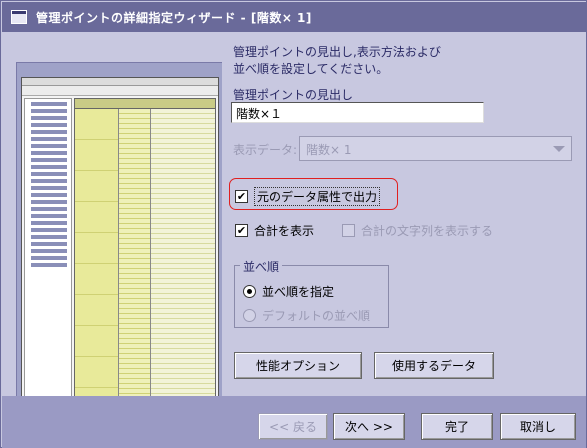  I want to click on performance-options-button: 性能オプション, so click(298, 365).